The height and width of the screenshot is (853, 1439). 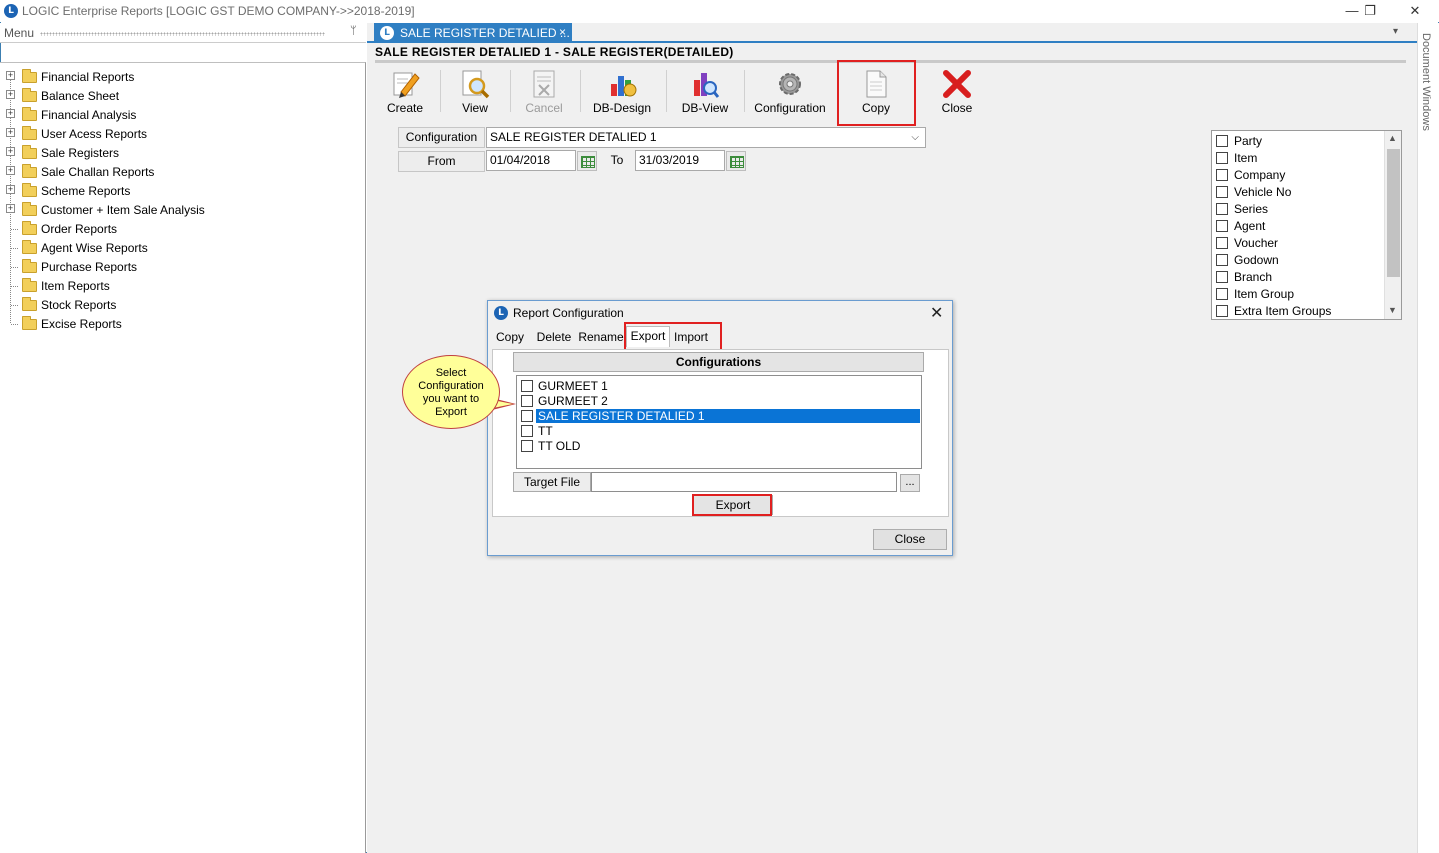 I want to click on configuration-select: SALE REGISTER DETALIED 1 ⌵, so click(x=706, y=137).